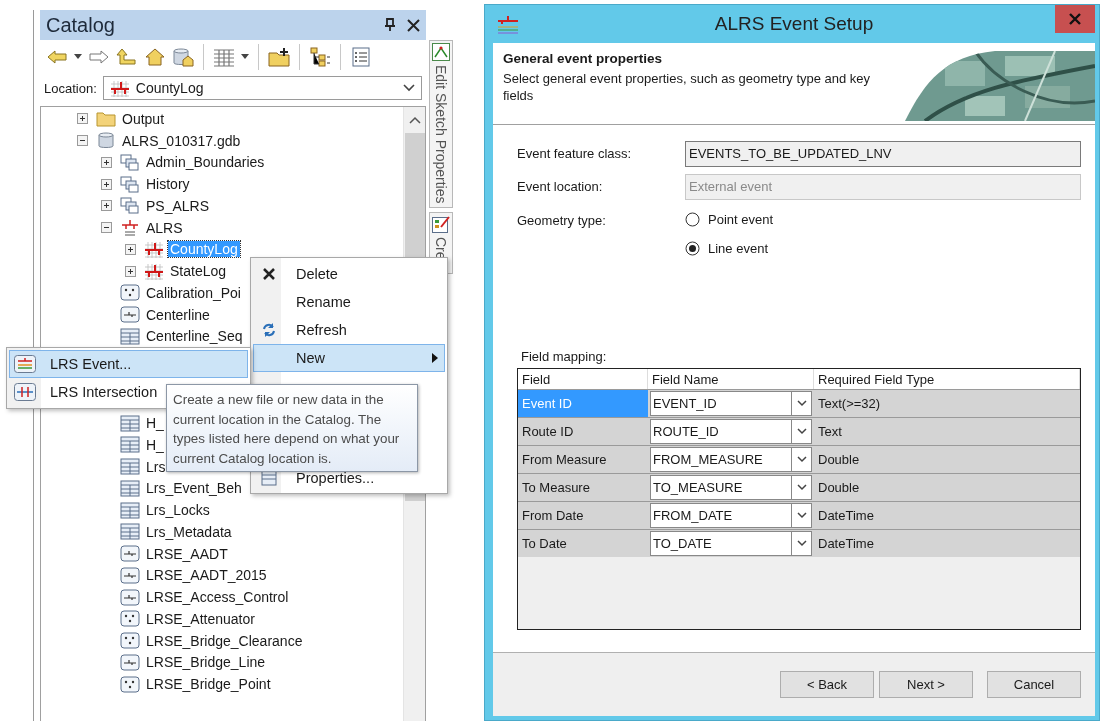 The image size is (1100, 721). Describe the element at coordinates (349, 330) in the screenshot. I see `menu-item: Refresh` at that location.